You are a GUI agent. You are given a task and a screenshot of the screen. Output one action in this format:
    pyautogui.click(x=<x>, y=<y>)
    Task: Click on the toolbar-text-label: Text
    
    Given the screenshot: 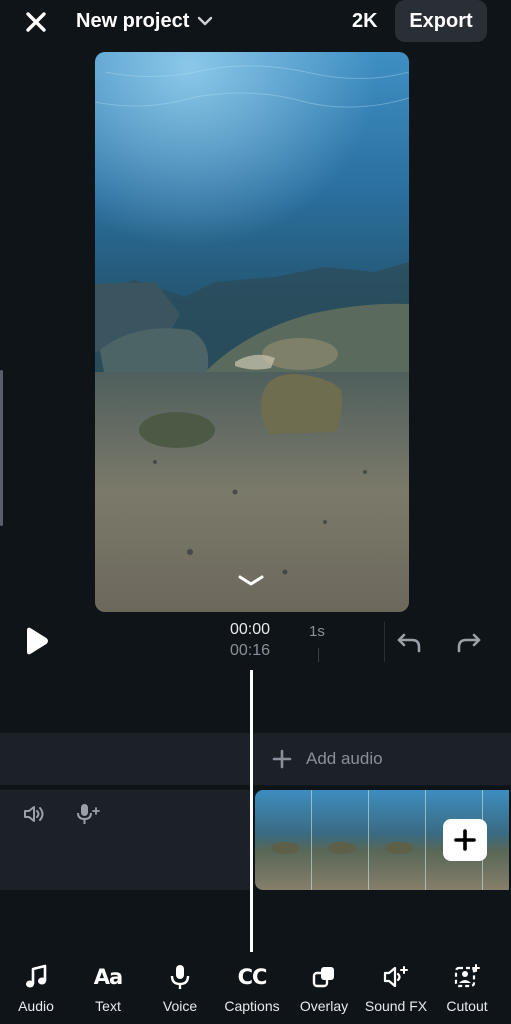 What is the action you would take?
    pyautogui.click(x=108, y=1006)
    